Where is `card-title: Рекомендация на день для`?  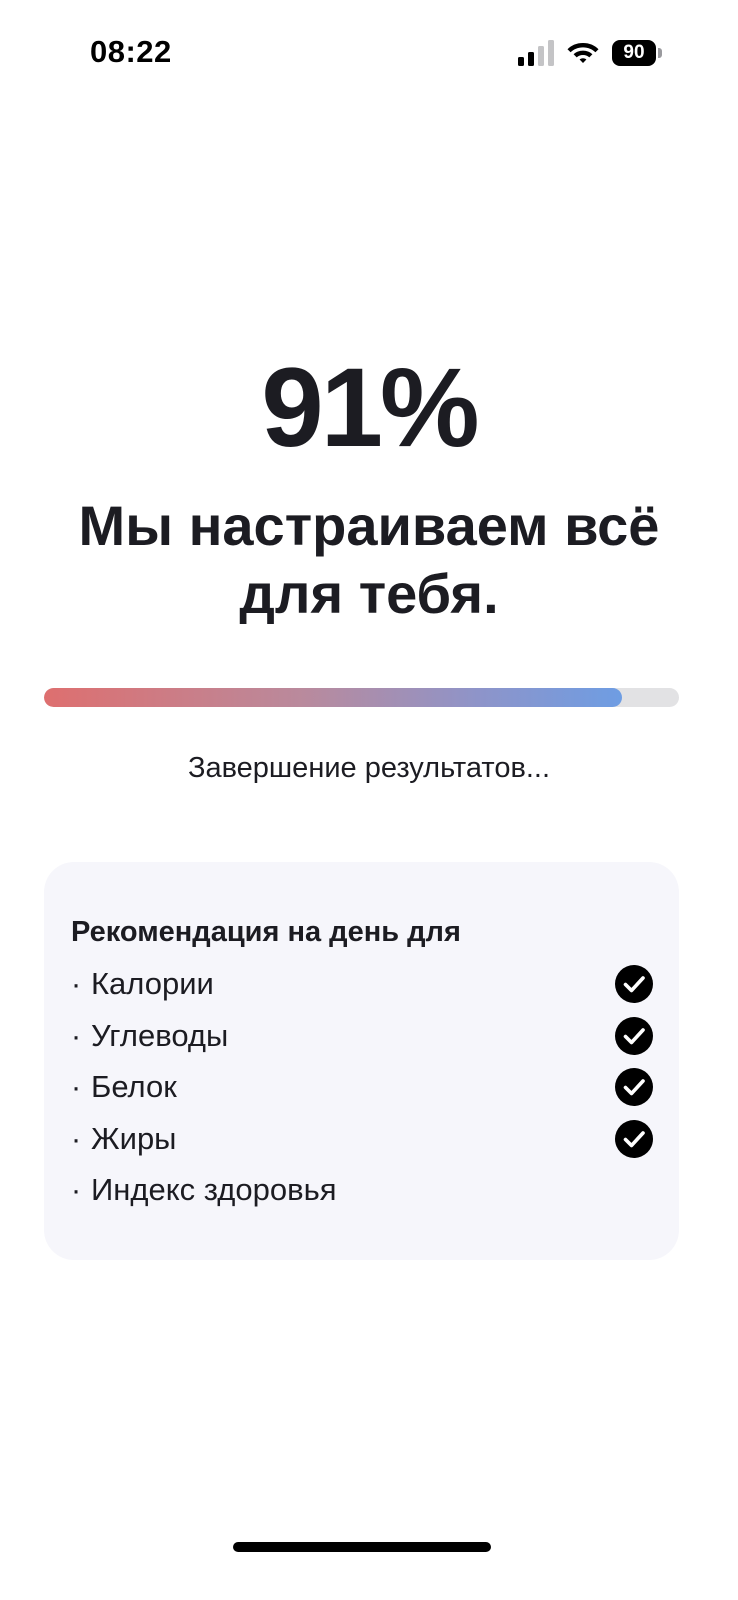 card-title: Рекомендация на день для is located at coordinates (266, 932).